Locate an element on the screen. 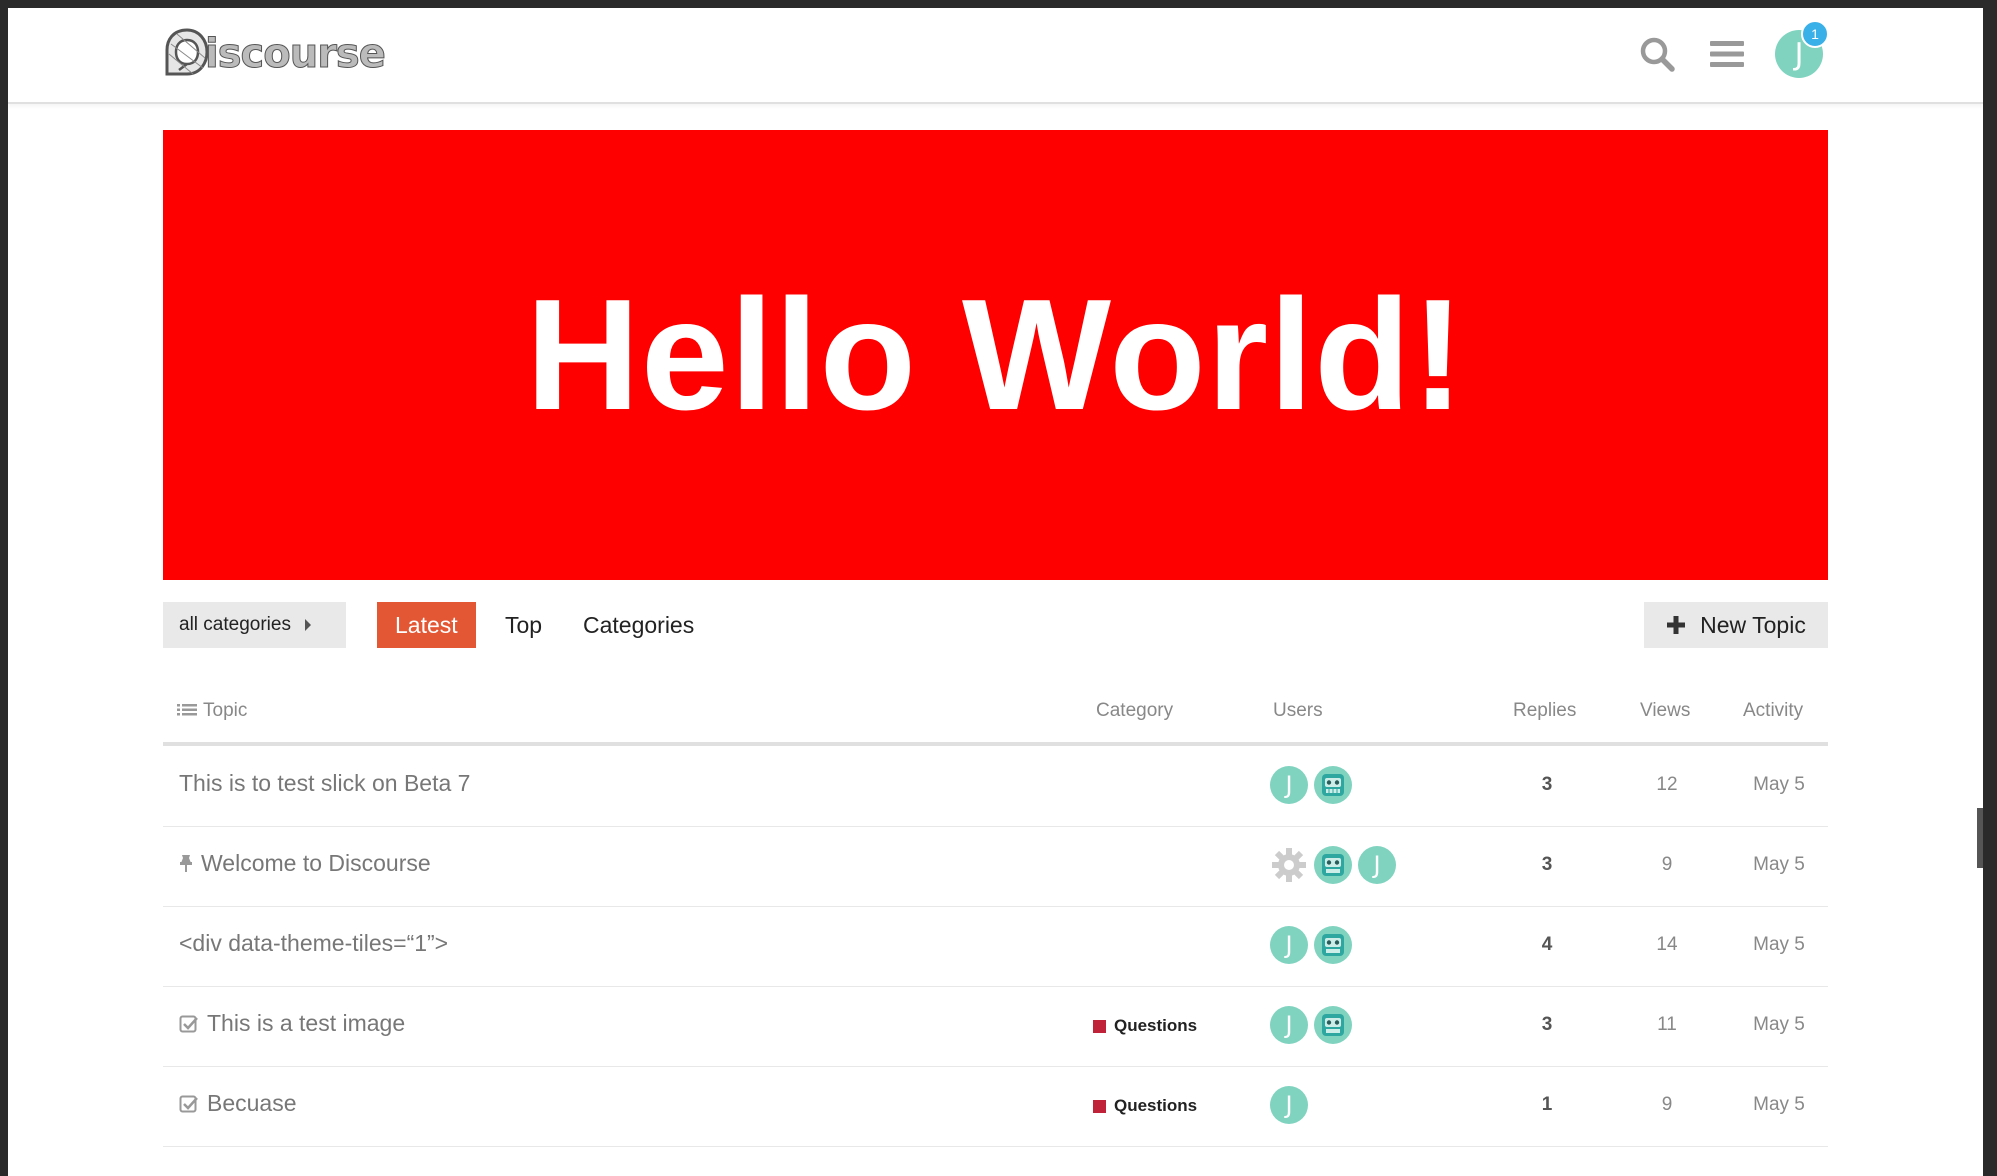  site-header: iscourse J 1 is located at coordinates (995, 56).